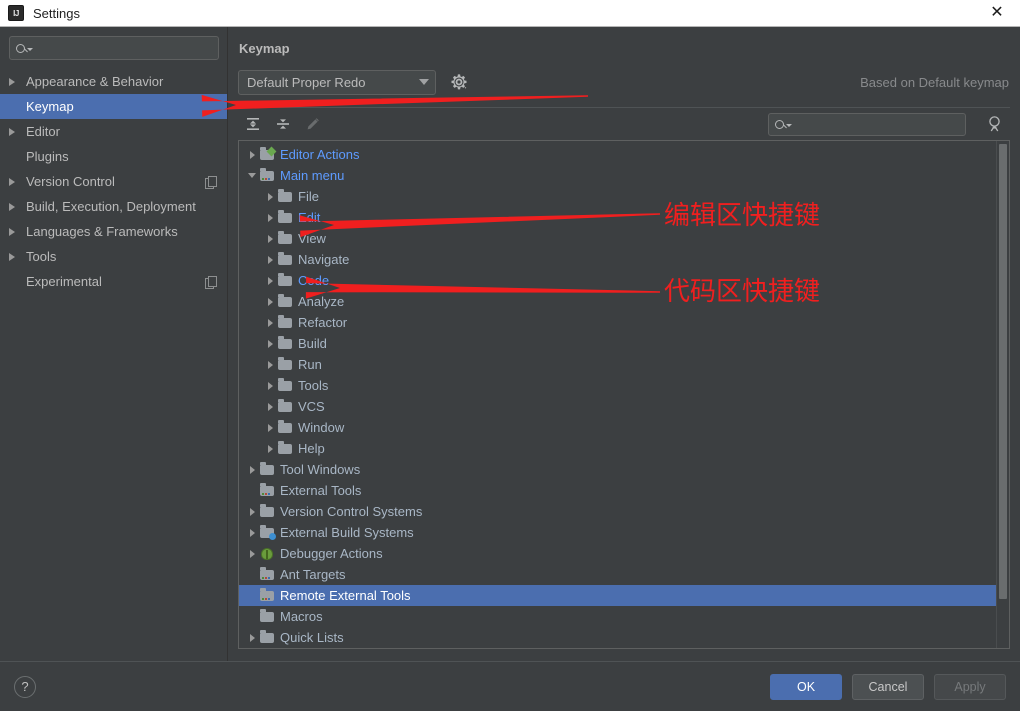  What do you see at coordinates (268, 154) in the screenshot?
I see `folder-edit-icon` at bounding box center [268, 154].